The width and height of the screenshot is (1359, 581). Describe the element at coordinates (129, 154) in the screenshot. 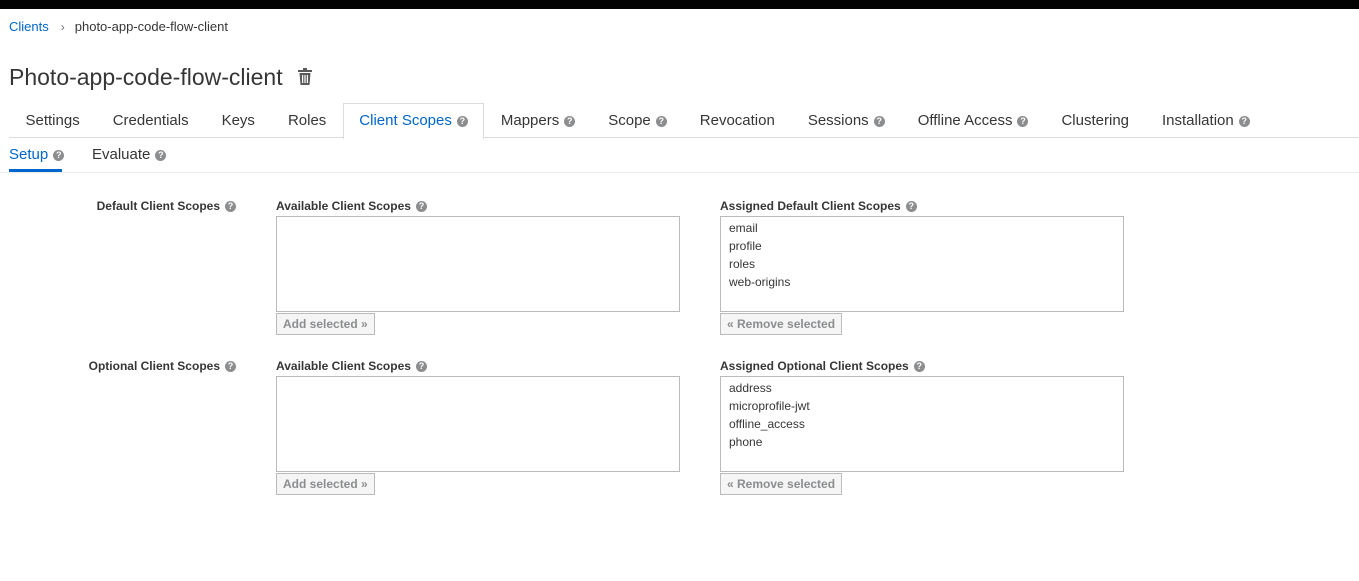

I see `subtab-evaluate: Evaluate?` at that location.